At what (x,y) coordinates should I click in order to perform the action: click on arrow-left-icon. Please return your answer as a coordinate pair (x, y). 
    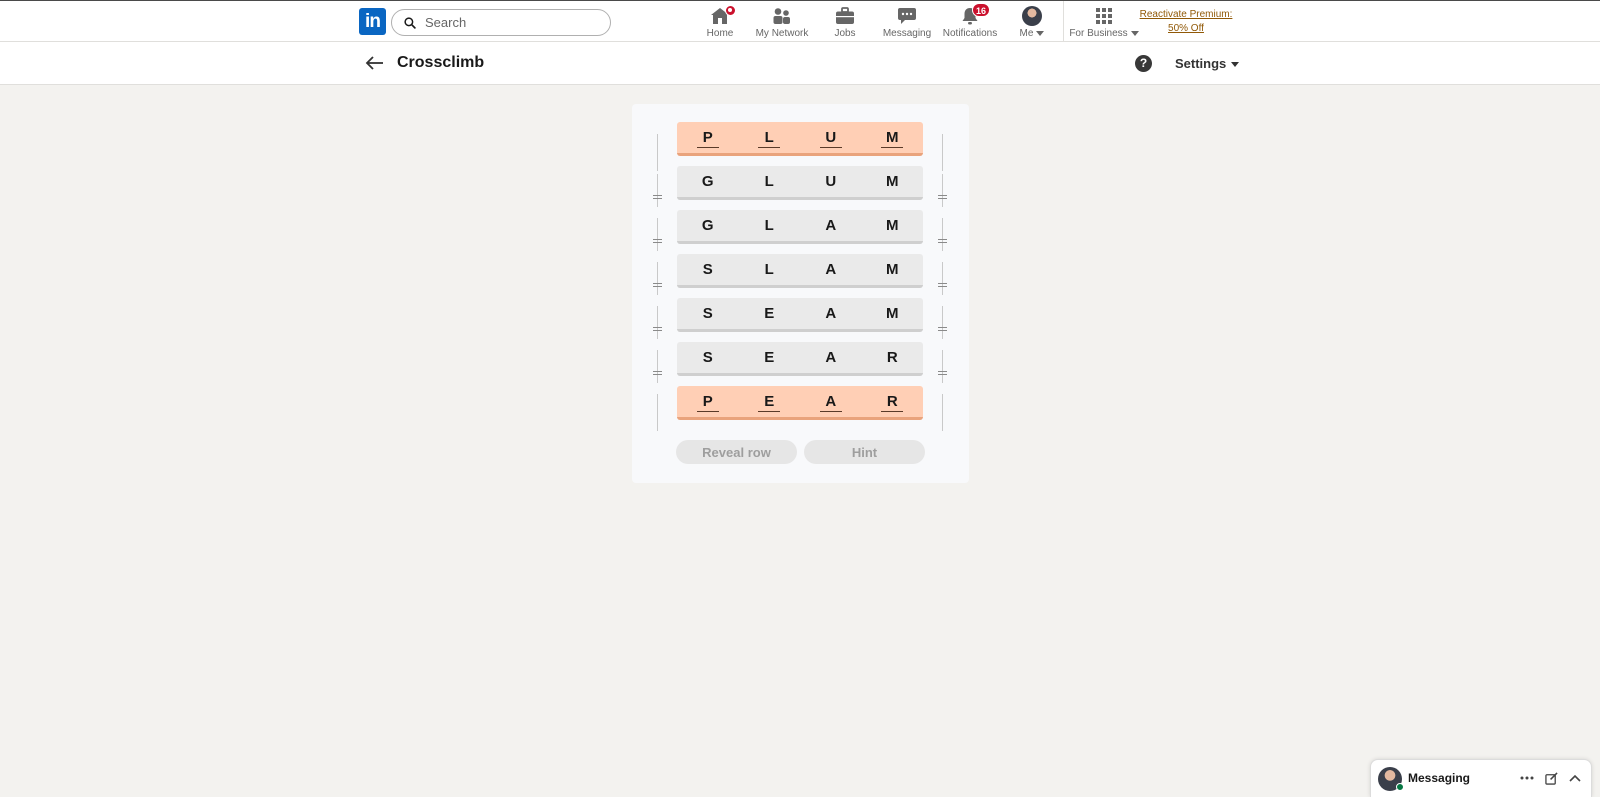
    Looking at the image, I should click on (374, 63).